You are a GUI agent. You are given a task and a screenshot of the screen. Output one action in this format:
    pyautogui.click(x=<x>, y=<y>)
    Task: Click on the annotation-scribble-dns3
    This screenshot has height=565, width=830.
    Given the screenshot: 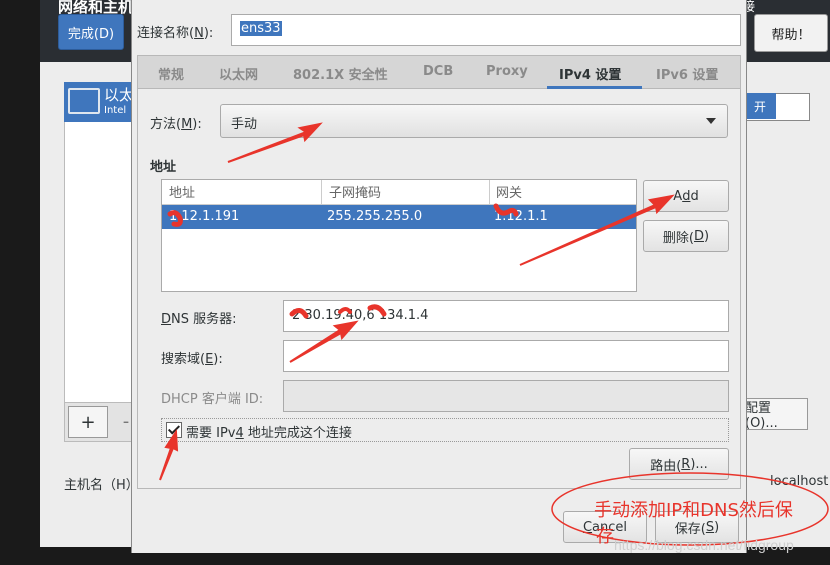 What is the action you would take?
    pyautogui.click(x=377, y=310)
    